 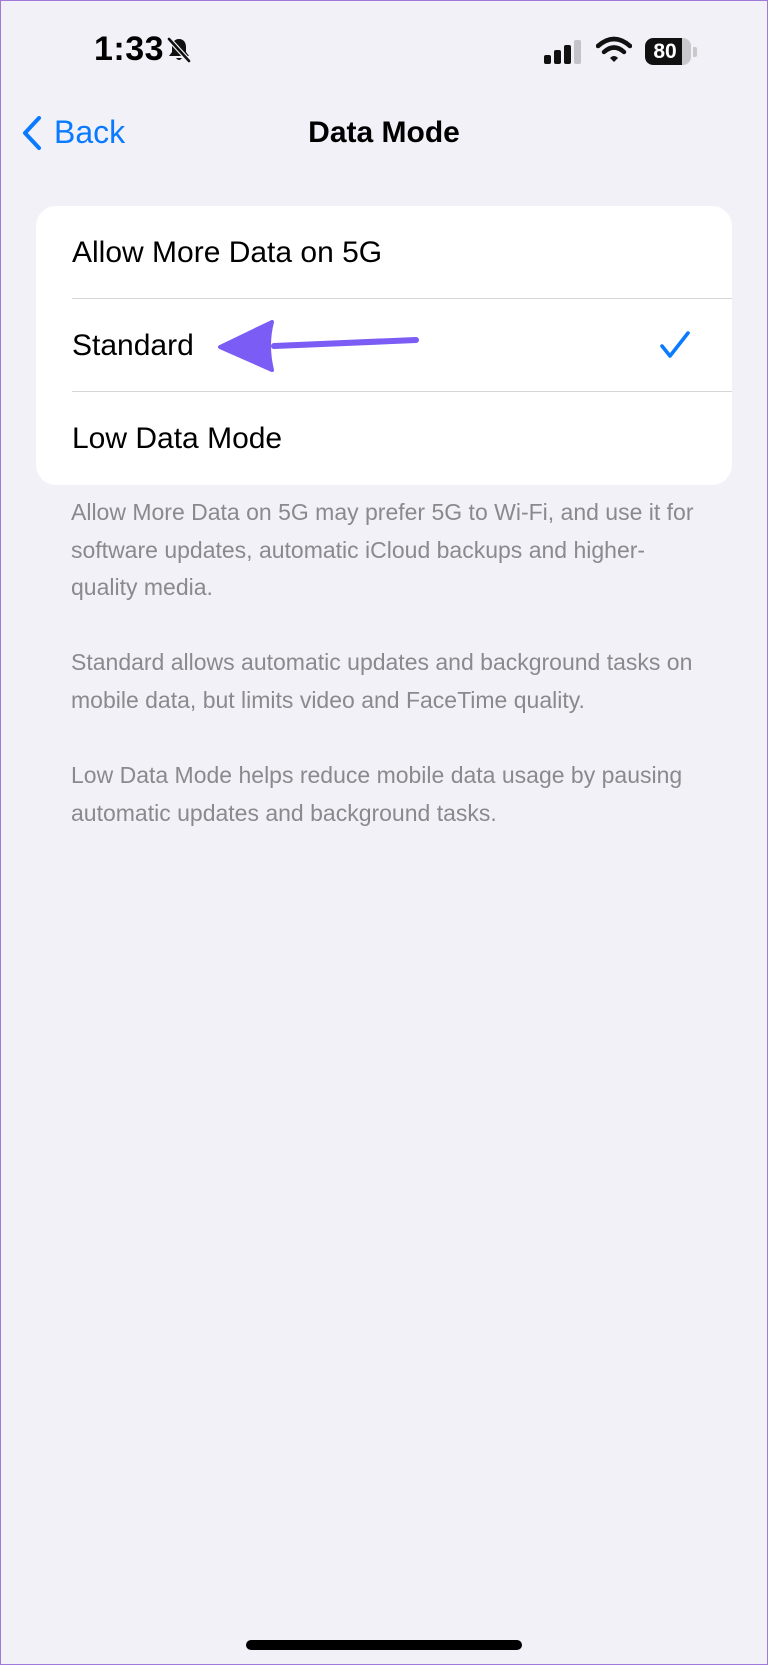 I want to click on battery-icon: 80, so click(x=671, y=51).